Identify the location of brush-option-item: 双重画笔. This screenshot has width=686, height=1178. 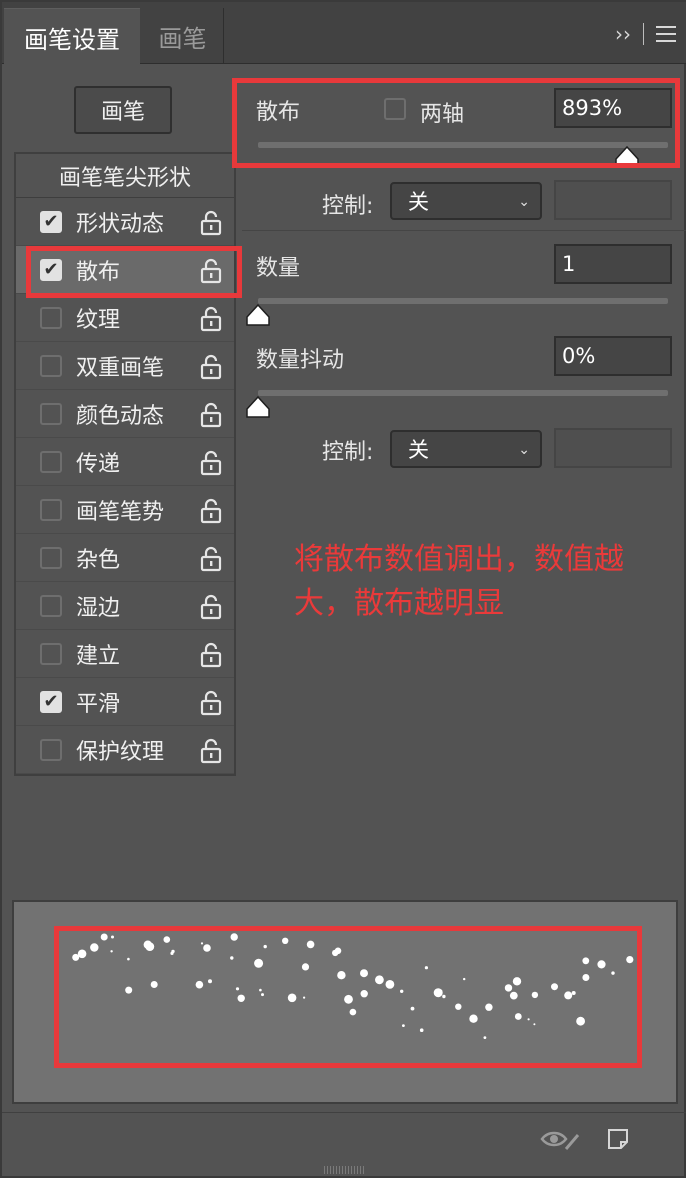
(125, 366).